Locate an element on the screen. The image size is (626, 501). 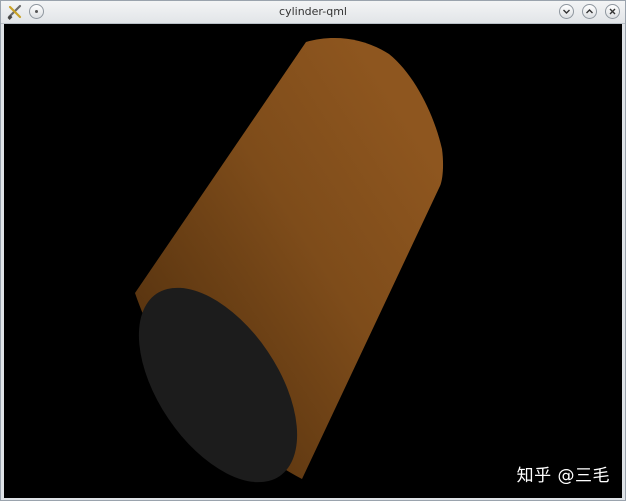
chevron-up-icon is located at coordinates (589, 11).